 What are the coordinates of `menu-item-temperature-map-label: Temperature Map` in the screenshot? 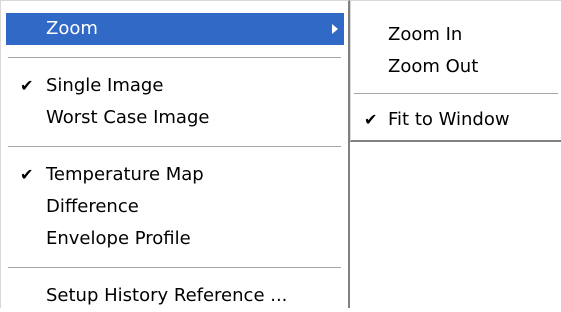 It's located at (125, 174).